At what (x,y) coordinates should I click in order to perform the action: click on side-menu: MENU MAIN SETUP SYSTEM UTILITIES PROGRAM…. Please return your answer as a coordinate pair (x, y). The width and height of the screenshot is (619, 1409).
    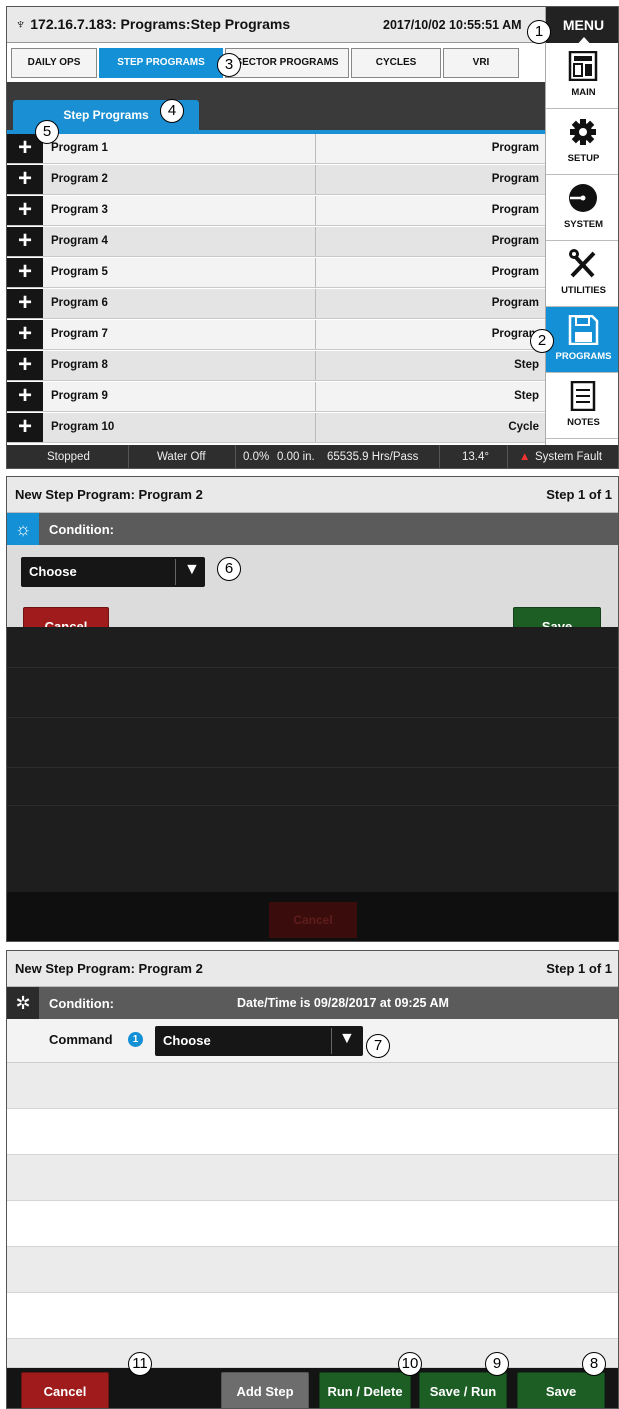
    Looking at the image, I should click on (581, 226).